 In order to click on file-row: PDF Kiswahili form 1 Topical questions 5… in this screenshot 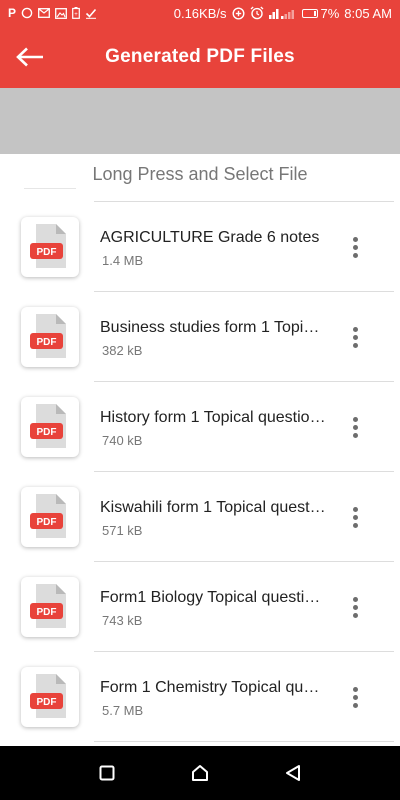, I will do `click(200, 517)`.